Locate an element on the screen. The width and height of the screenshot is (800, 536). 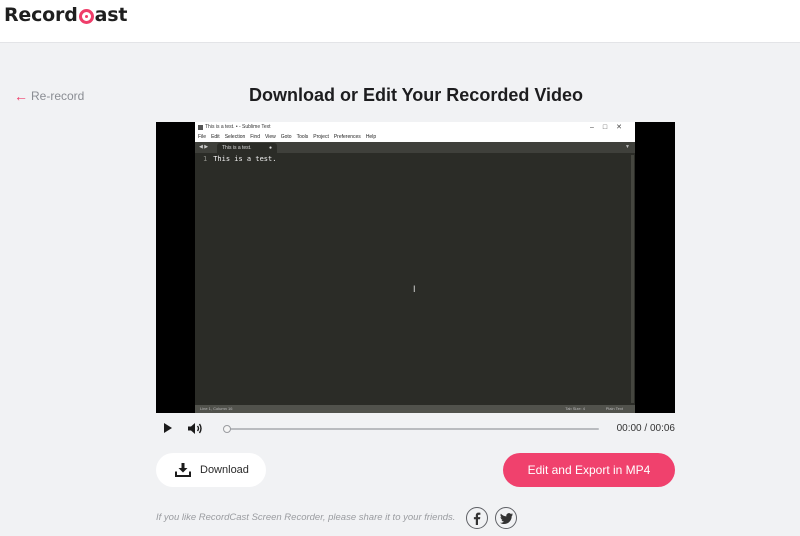
player-controls: 00:00 / 00:06 is located at coordinates (415, 429).